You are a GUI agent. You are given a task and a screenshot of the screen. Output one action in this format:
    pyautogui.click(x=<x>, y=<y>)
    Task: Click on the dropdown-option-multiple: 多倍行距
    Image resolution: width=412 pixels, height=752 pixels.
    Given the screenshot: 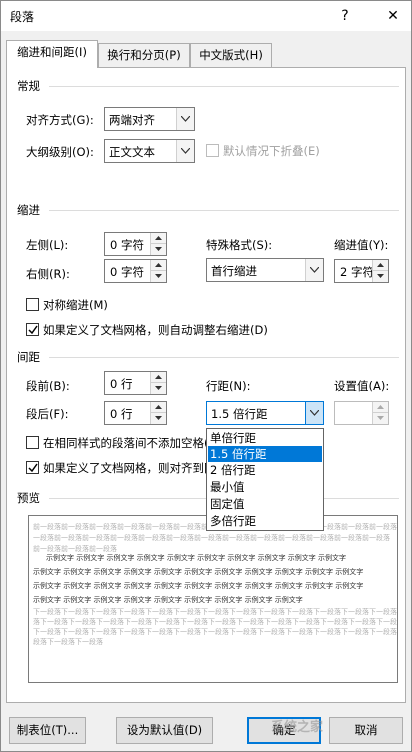 What is the action you would take?
    pyautogui.click(x=265, y=521)
    